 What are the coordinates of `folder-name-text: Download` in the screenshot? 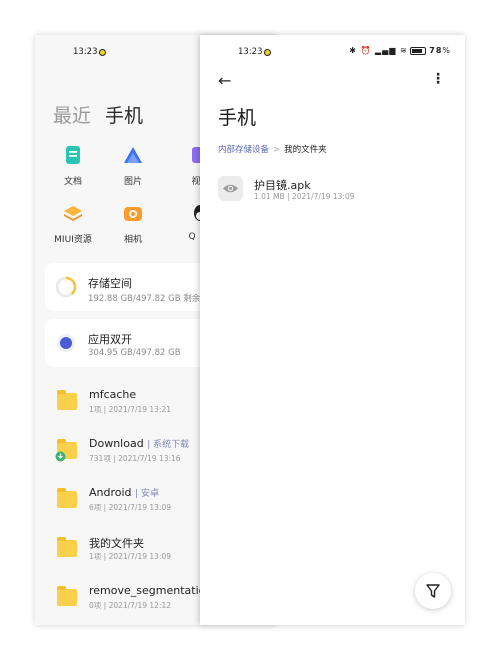 It's located at (116, 443).